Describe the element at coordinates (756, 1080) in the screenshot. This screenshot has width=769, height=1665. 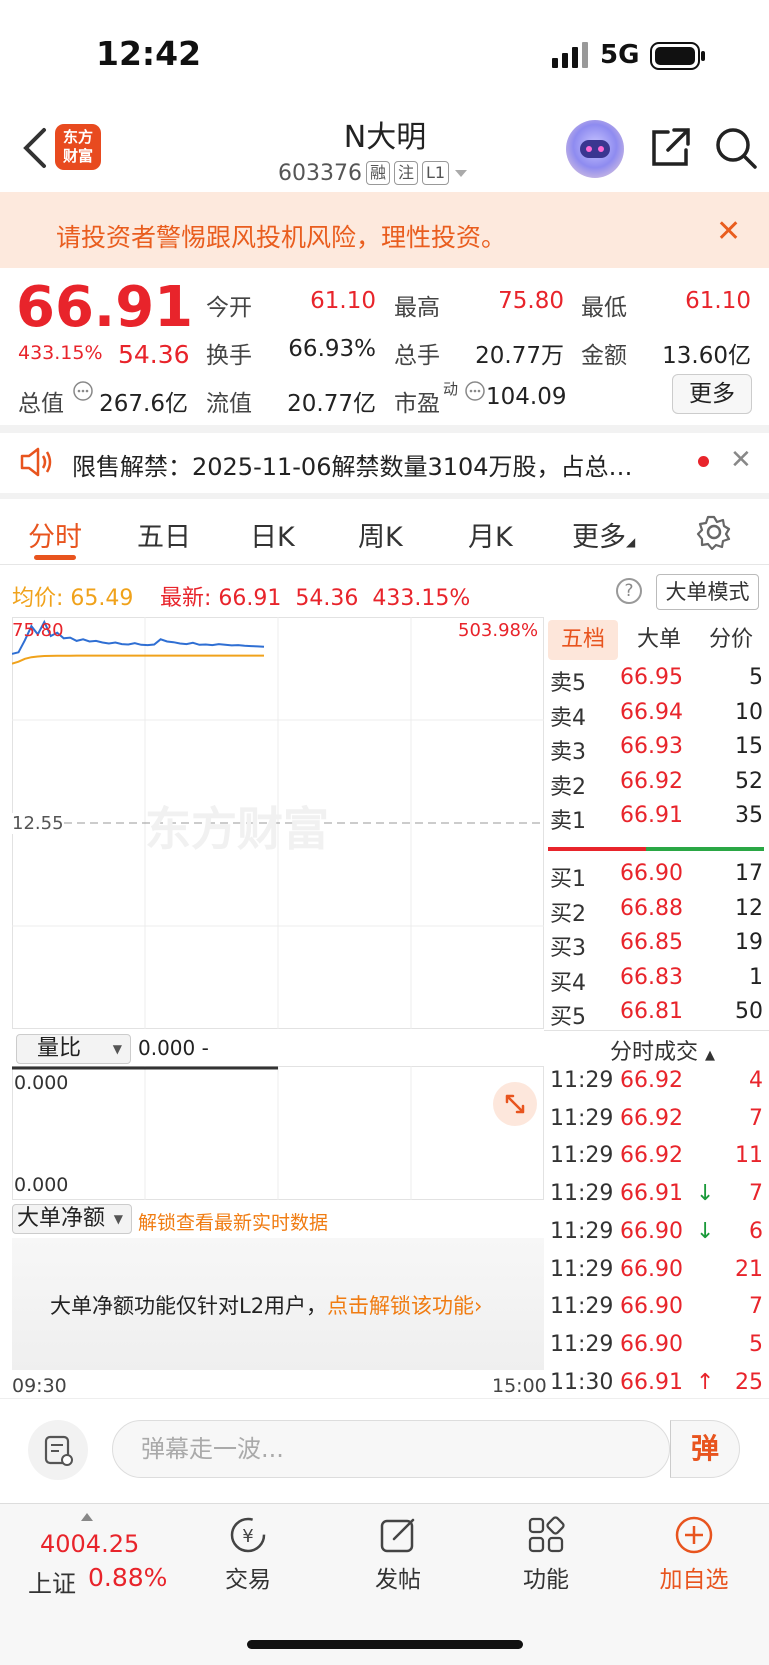
I see `trade-volume: 4` at that location.